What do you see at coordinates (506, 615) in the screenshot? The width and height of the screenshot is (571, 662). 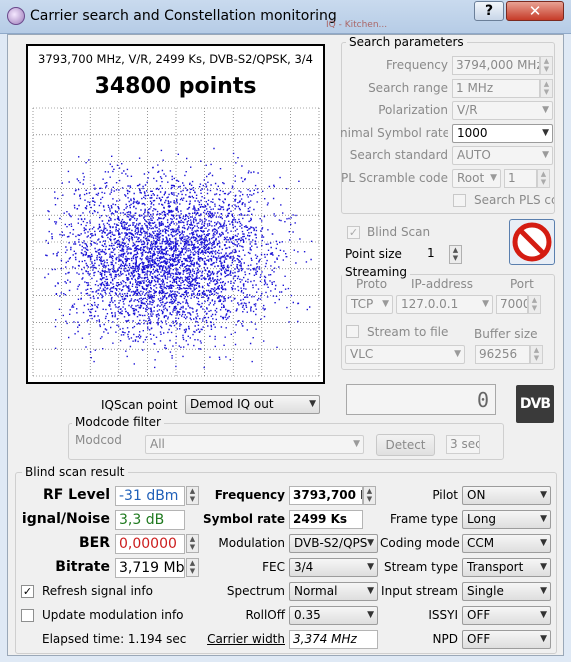 I see `issyi-select: OFF ▼` at bounding box center [506, 615].